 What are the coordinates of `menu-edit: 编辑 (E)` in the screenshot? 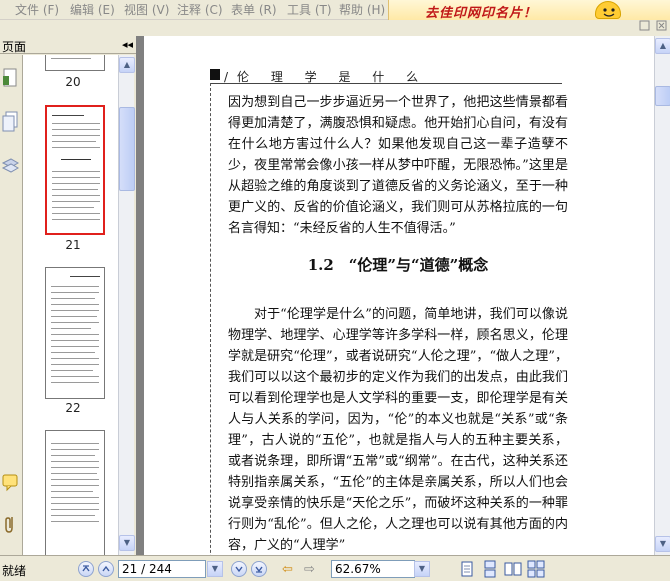 It's located at (92, 9).